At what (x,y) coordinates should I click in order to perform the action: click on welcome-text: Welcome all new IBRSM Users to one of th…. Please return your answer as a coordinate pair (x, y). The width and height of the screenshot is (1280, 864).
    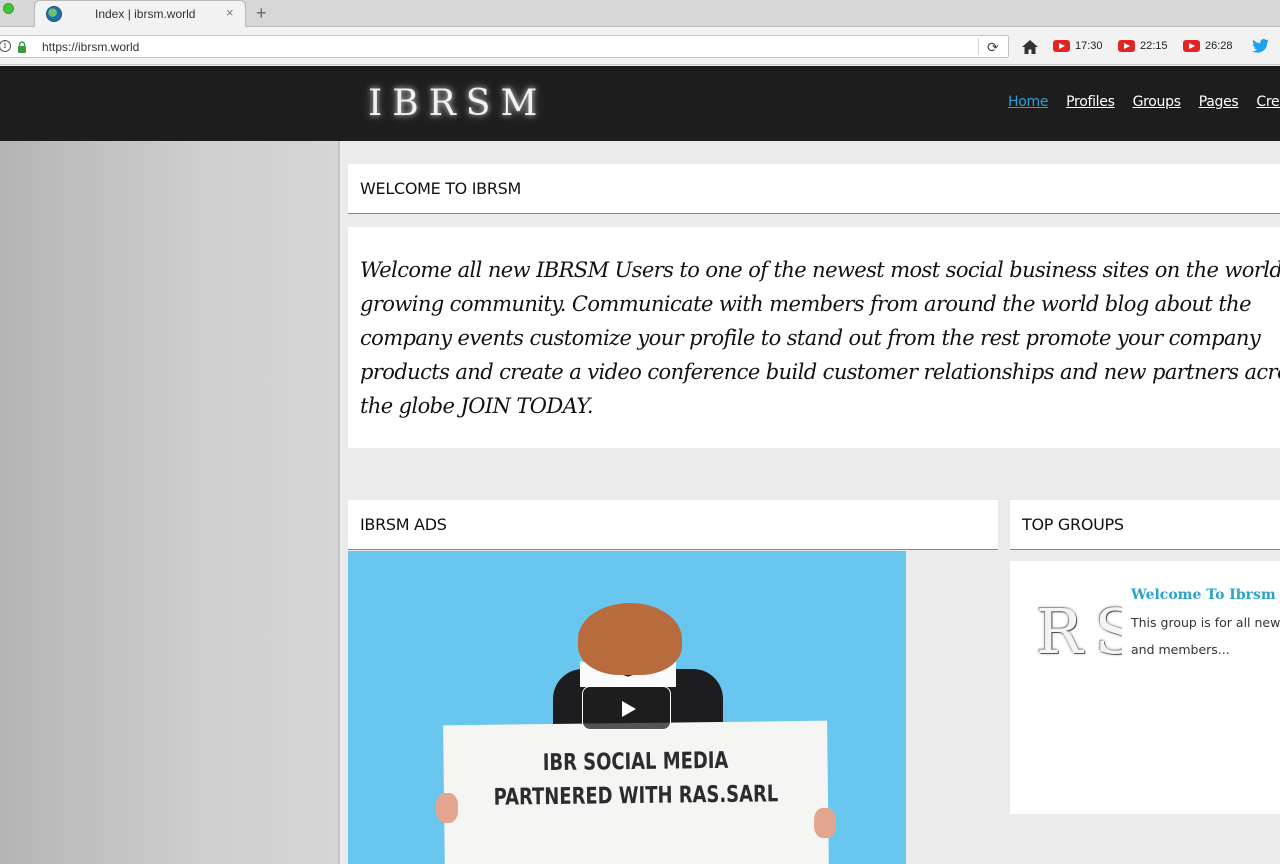
    Looking at the image, I should click on (820, 338).